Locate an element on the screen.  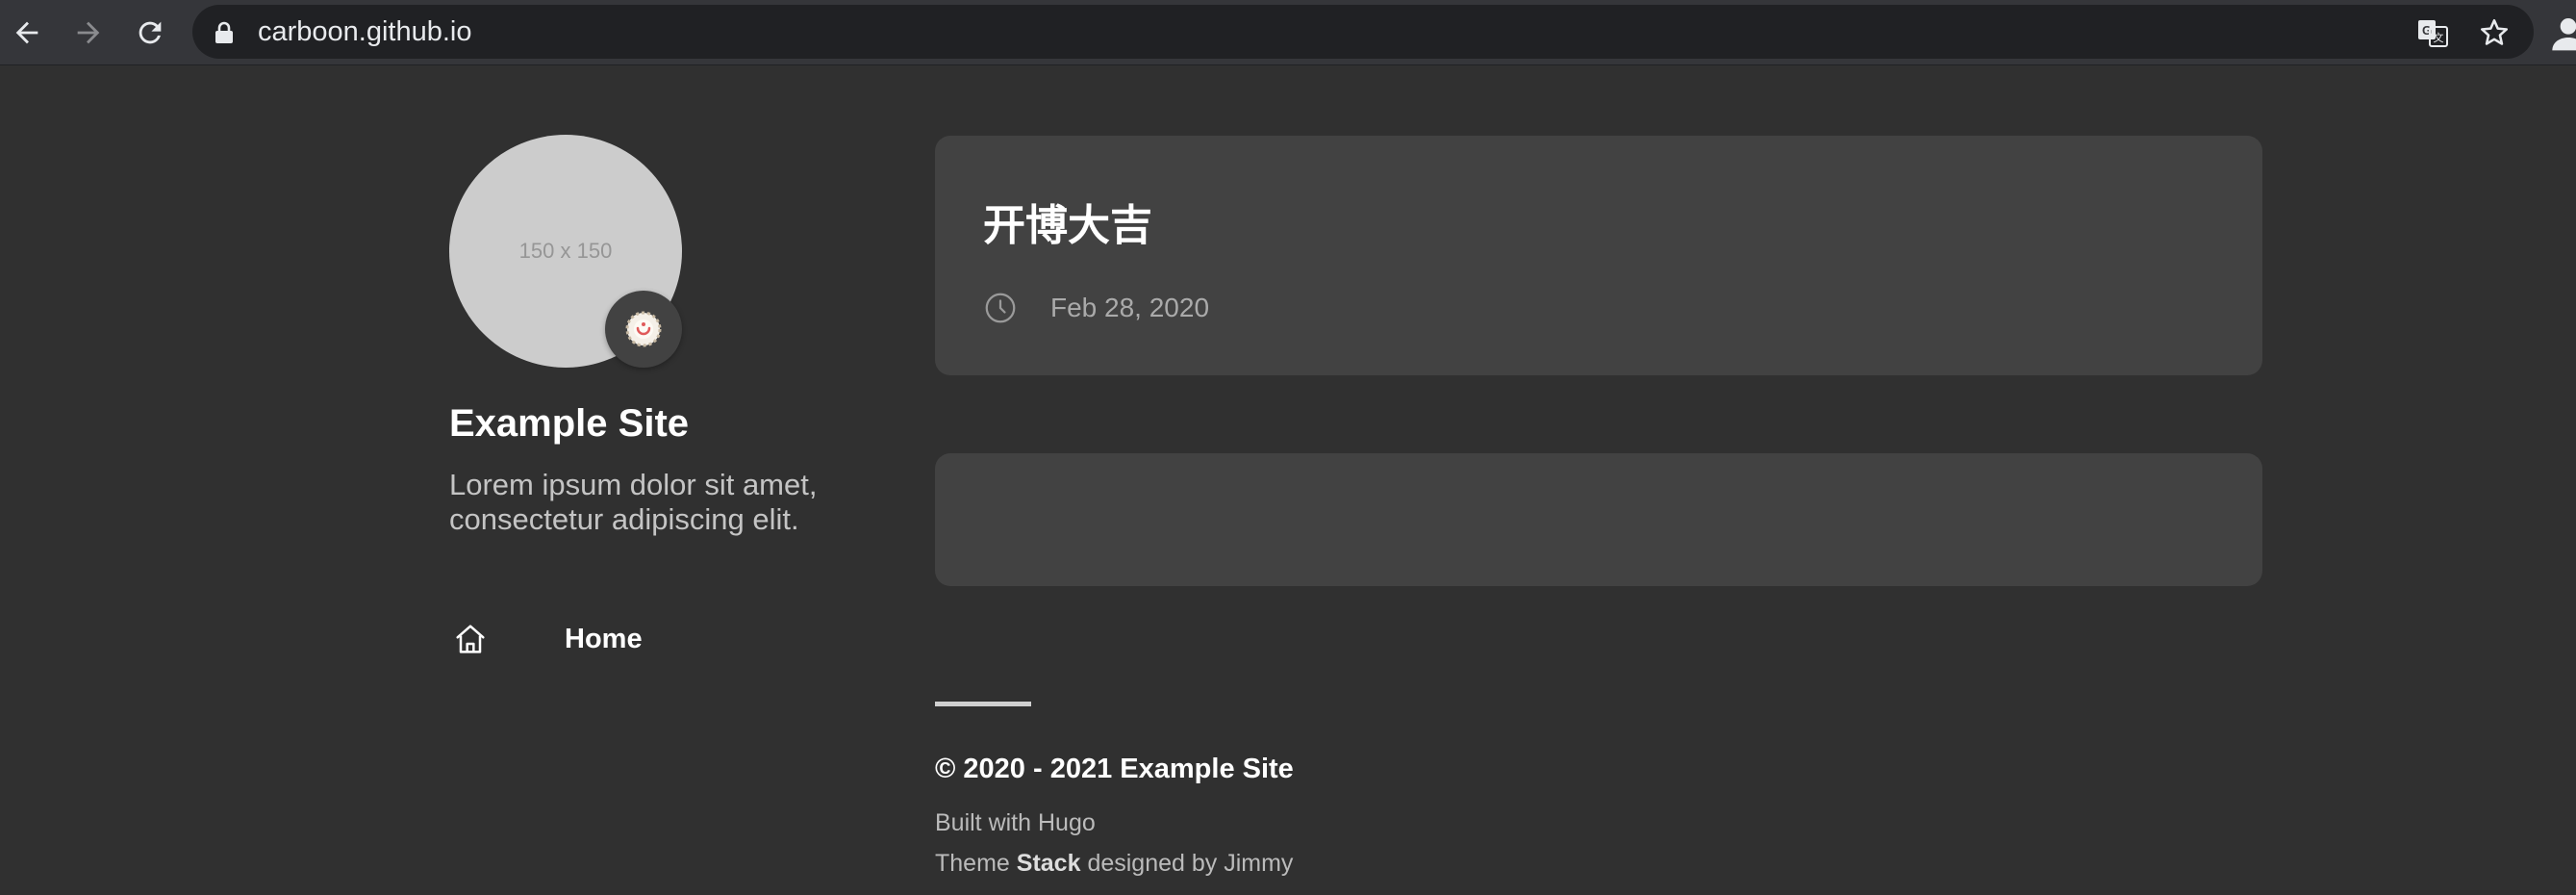
post-date: Feb 28, 2020 is located at coordinates (1130, 307).